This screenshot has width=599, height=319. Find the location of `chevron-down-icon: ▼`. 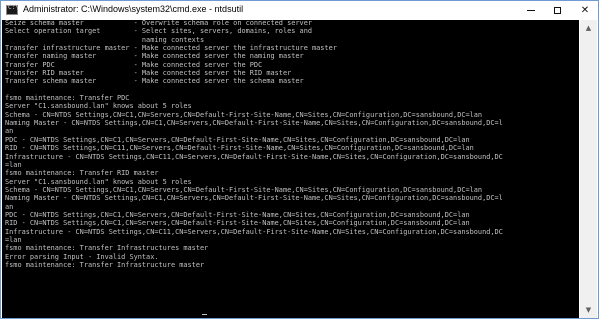

chevron-down-icon: ▼ is located at coordinates (588, 310).